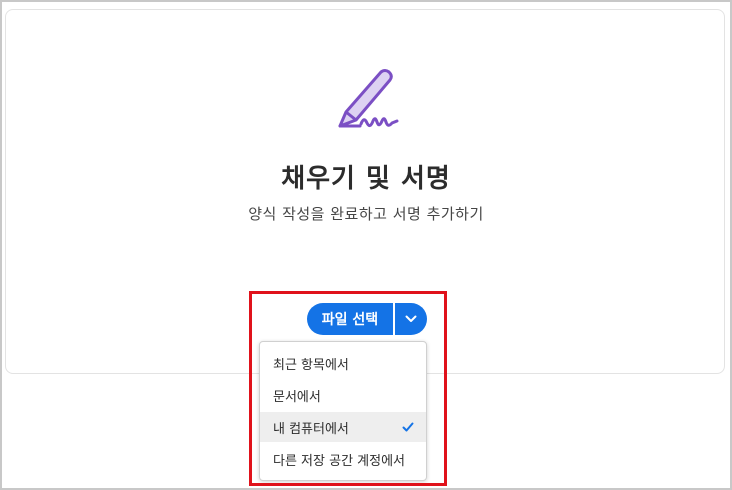  What do you see at coordinates (368, 98) in the screenshot?
I see `pen-signature-icon` at bounding box center [368, 98].